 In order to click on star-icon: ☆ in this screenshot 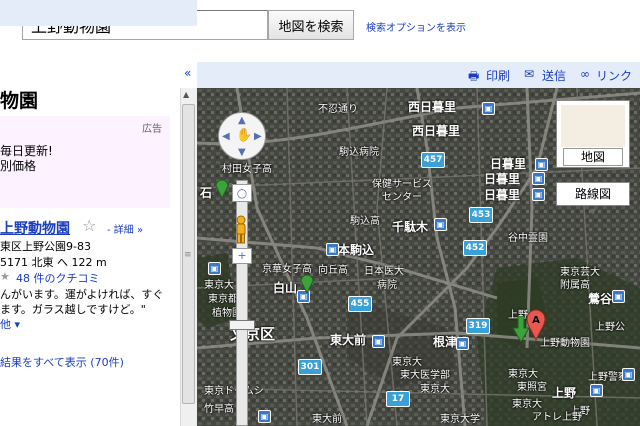, I will do `click(89, 225)`.